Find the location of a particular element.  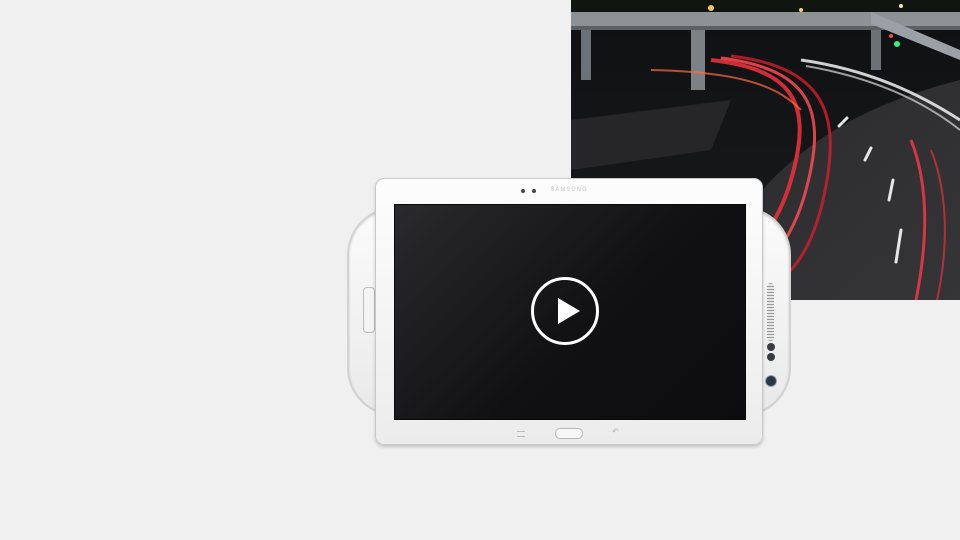

brand-logo: SAMSUNG is located at coordinates (569, 190).